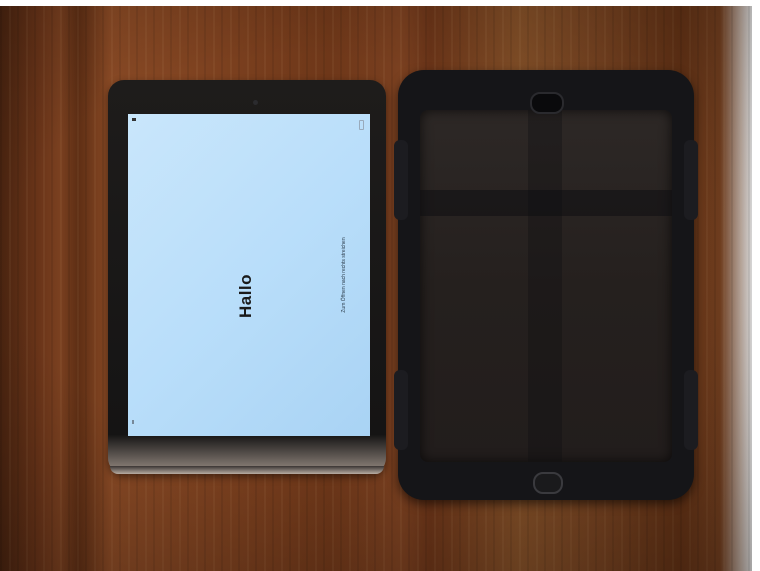 The image size is (760, 571). Describe the element at coordinates (756, 285) in the screenshot. I see `image-border-right` at that location.